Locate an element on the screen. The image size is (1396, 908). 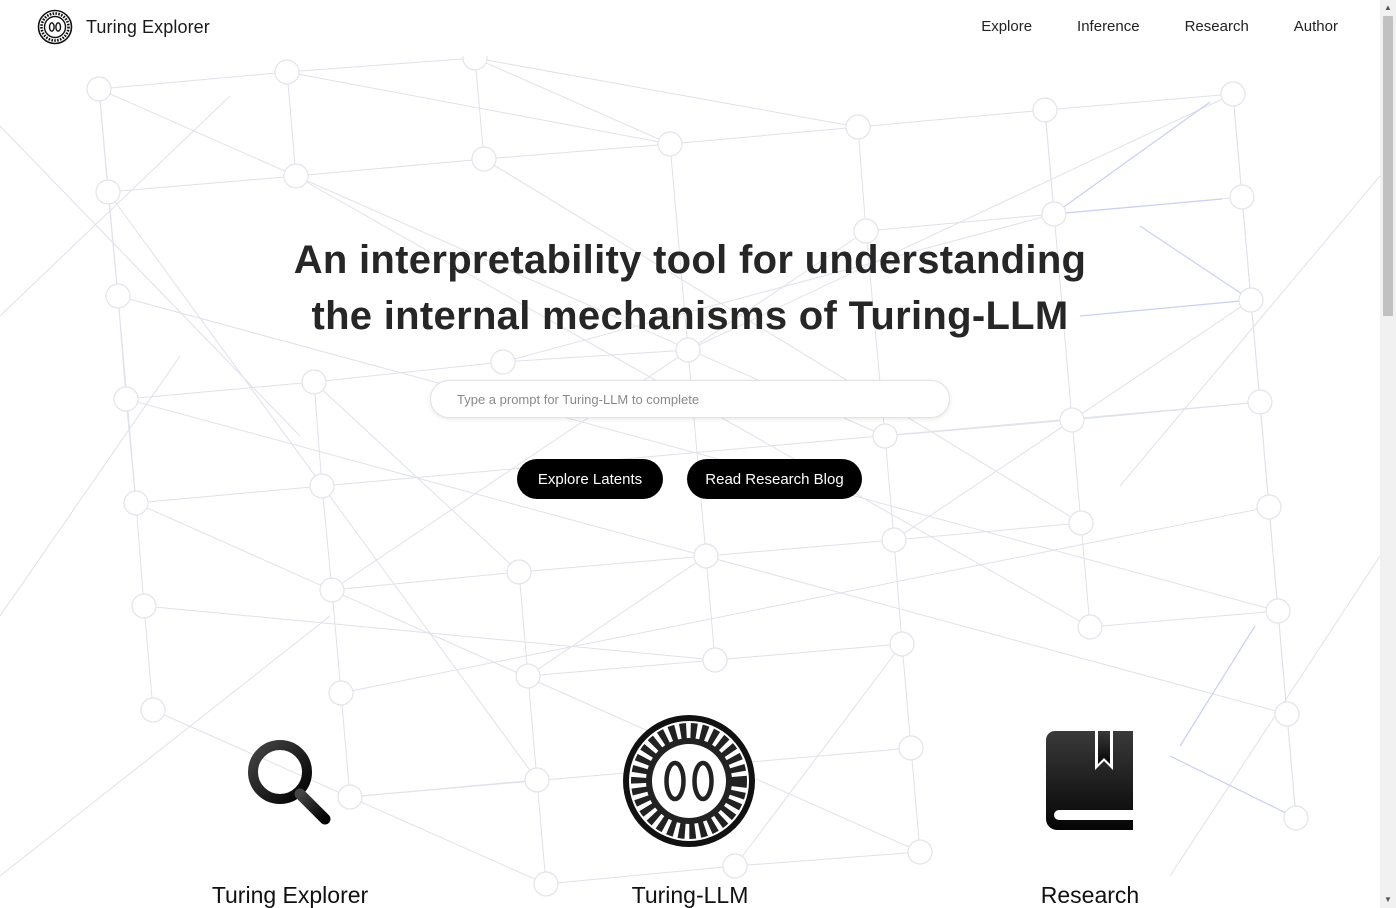
scrollbar-thumb is located at coordinates (1388, 166).